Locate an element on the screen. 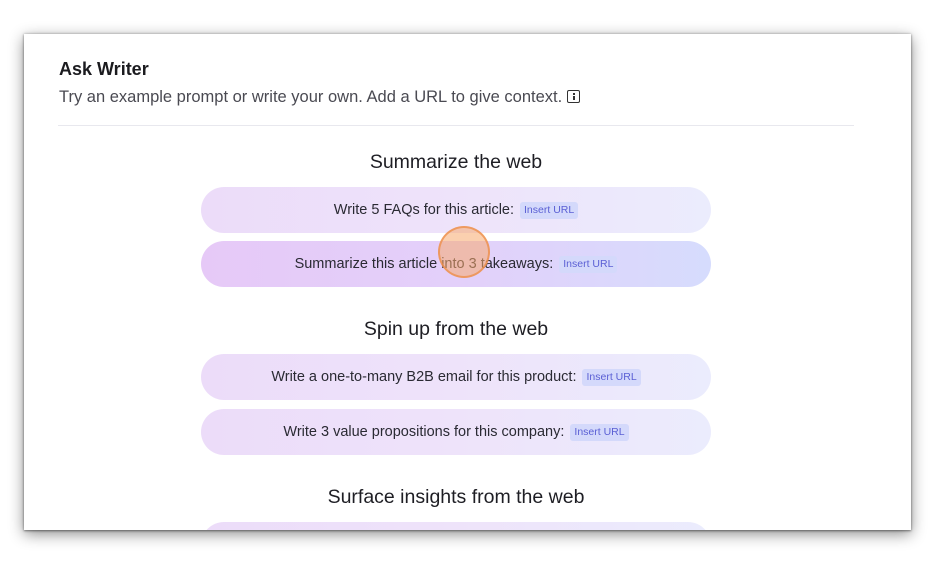 The width and height of the screenshot is (936, 566). section-heading-spin-up: Spin up from the web is located at coordinates (456, 329).